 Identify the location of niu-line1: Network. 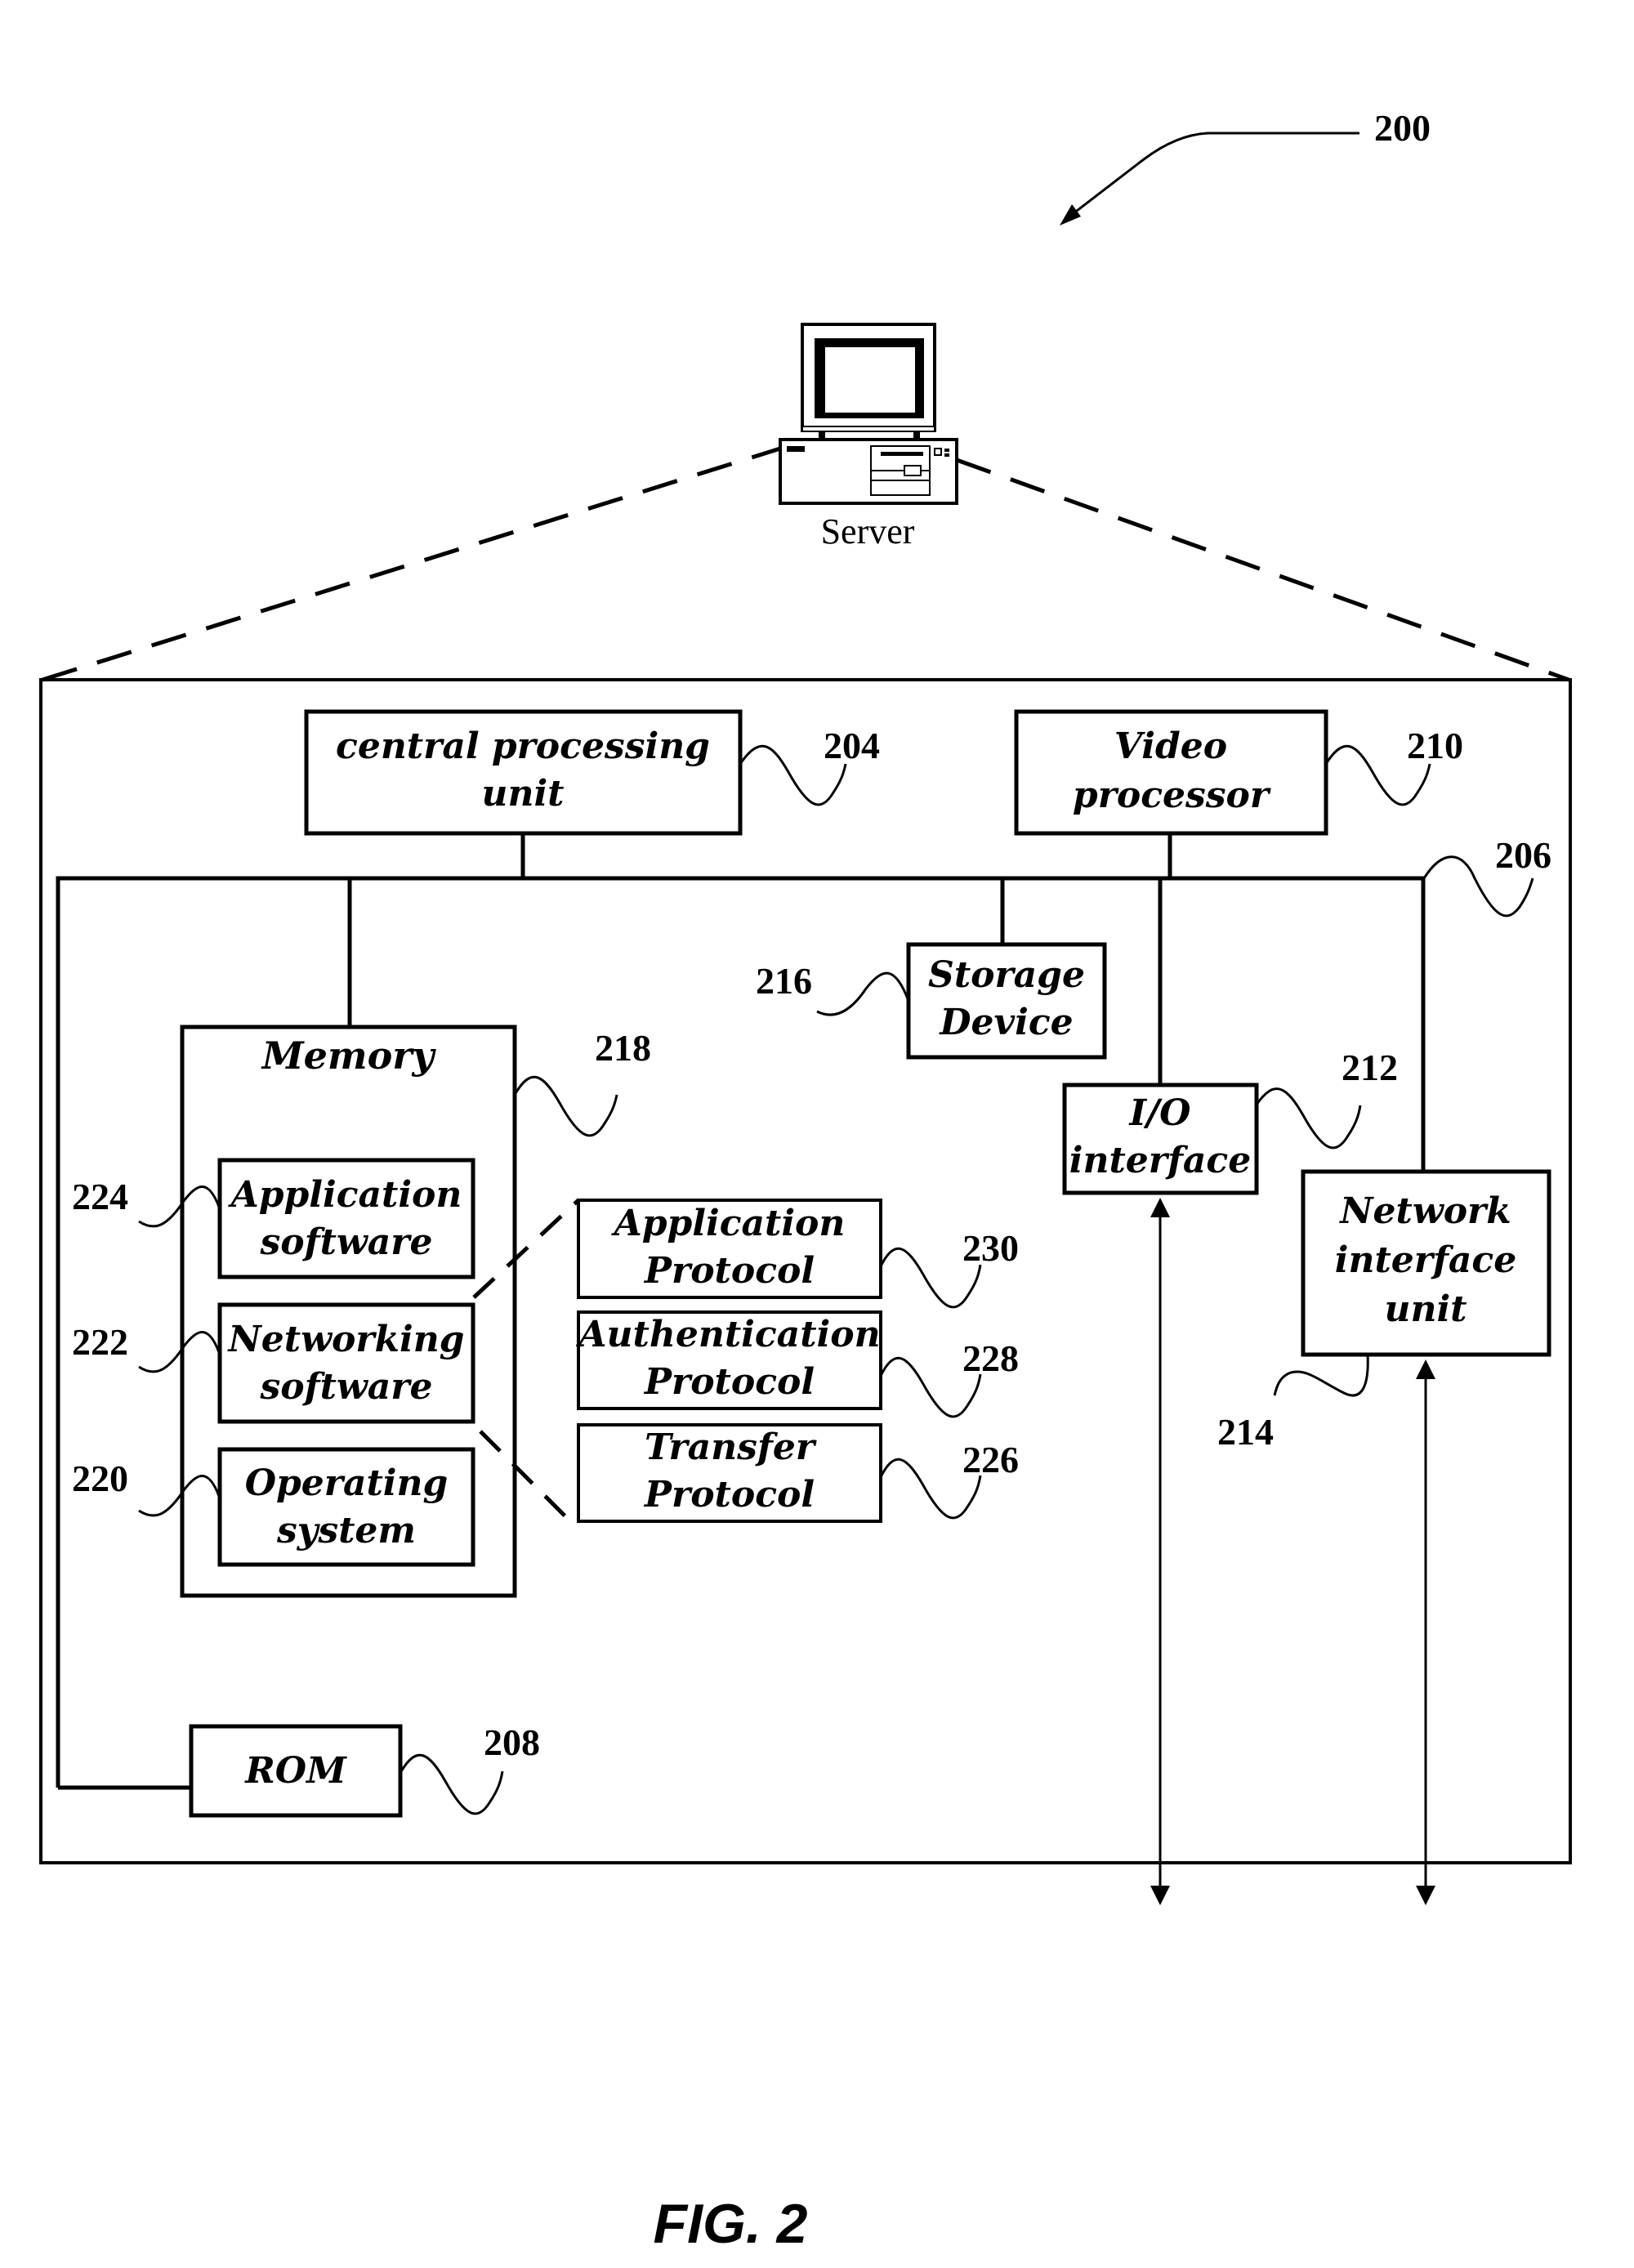
(1424, 1211).